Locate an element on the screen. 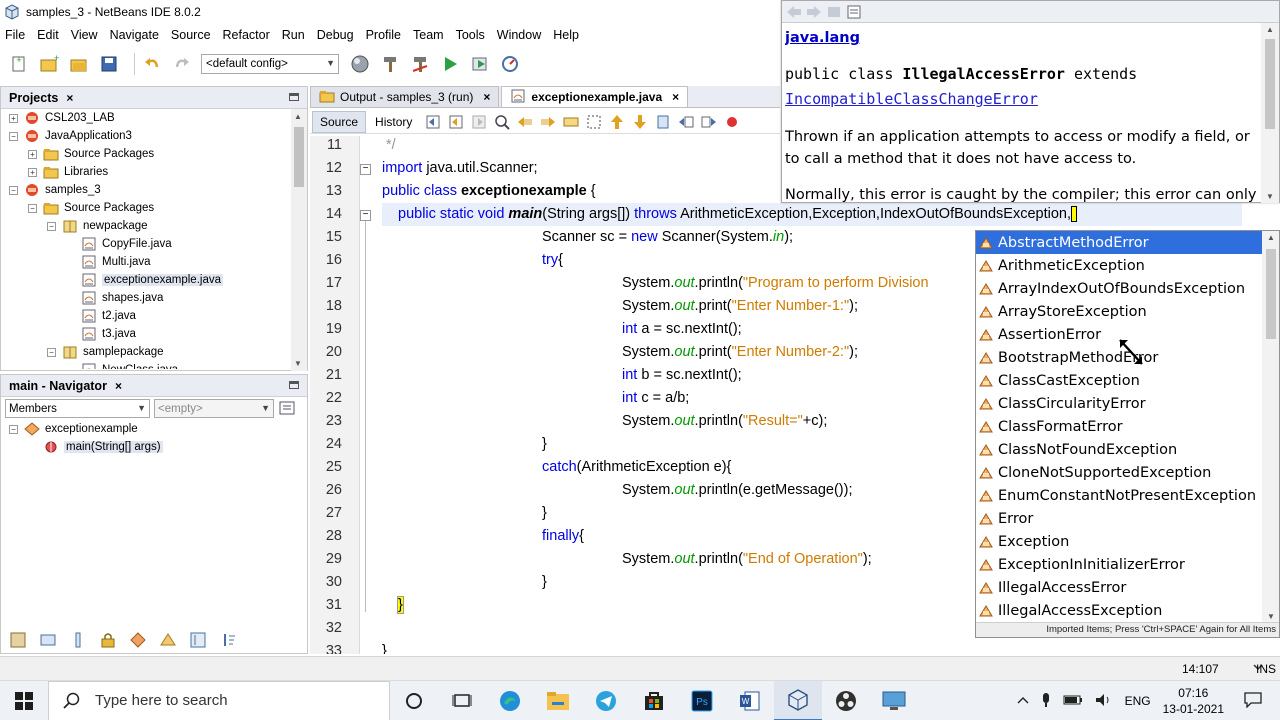  menu-debug: Debug is located at coordinates (335, 35).